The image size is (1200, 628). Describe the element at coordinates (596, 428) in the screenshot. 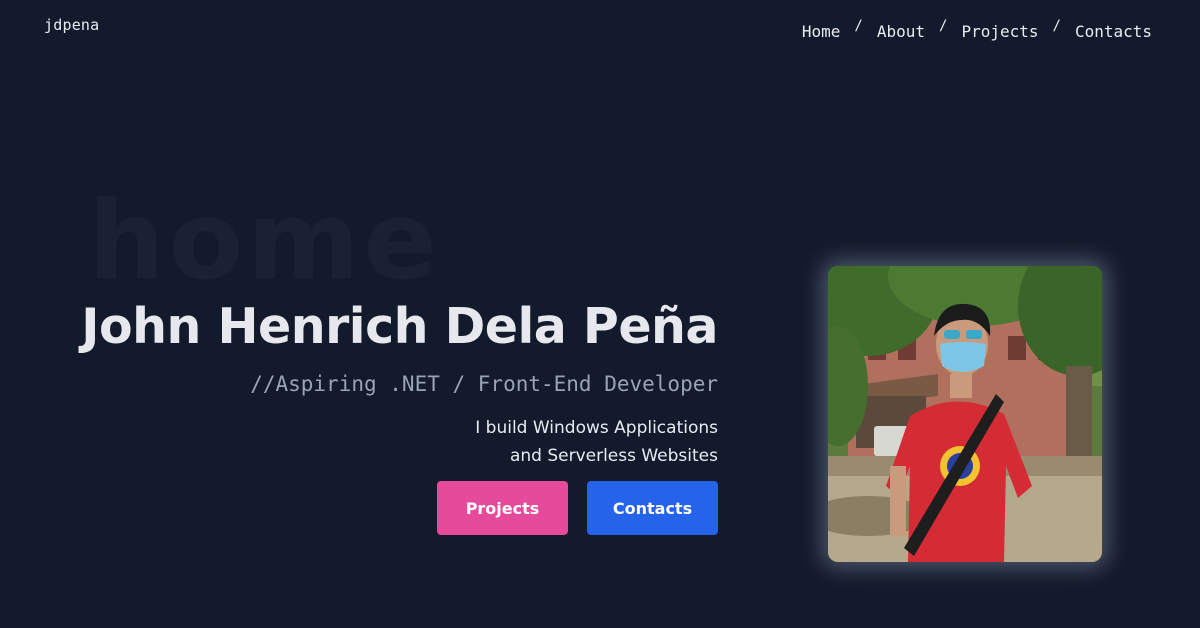

I see `hero-description-line: I build Windows Applications` at that location.